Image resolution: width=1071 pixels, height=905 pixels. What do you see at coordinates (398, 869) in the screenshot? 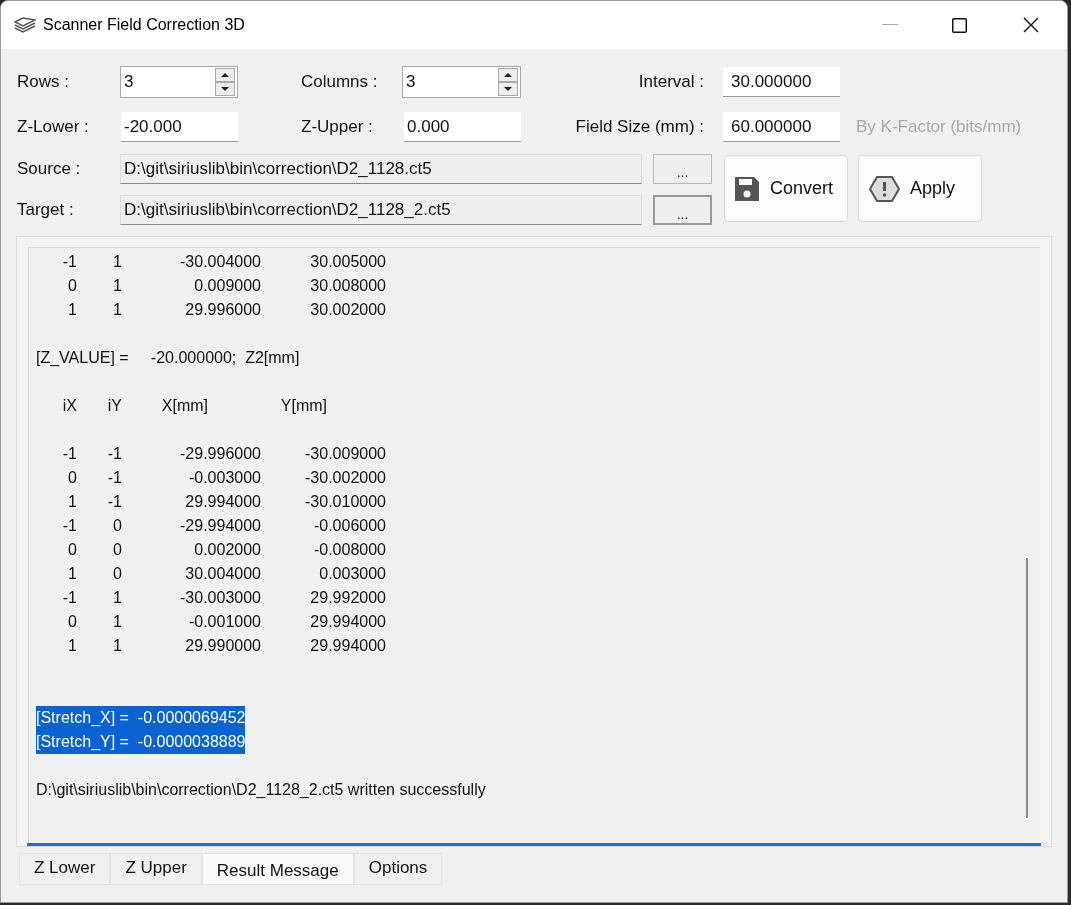
I see `tab: Options` at bounding box center [398, 869].